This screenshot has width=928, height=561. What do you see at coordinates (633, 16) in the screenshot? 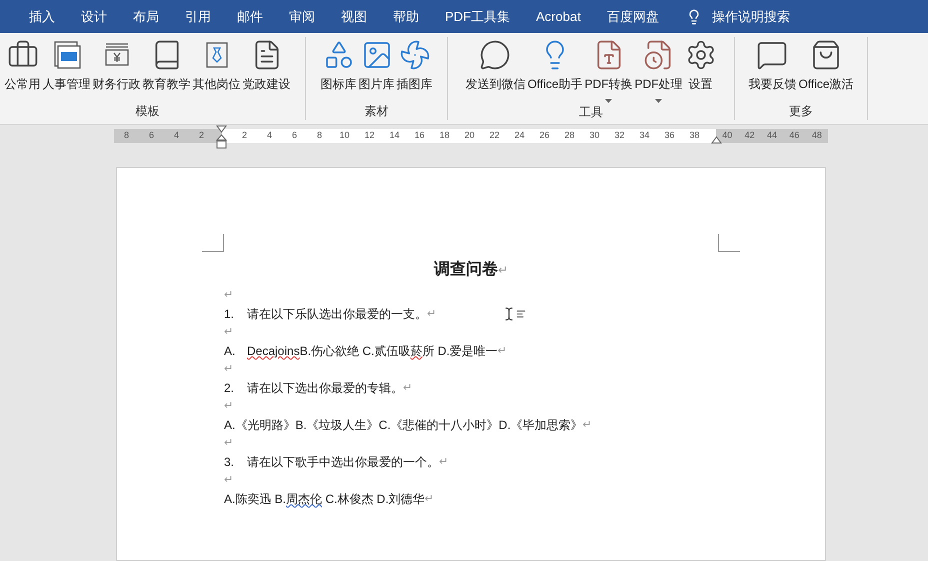
I see `menu-tab: 百度网盘` at bounding box center [633, 16].